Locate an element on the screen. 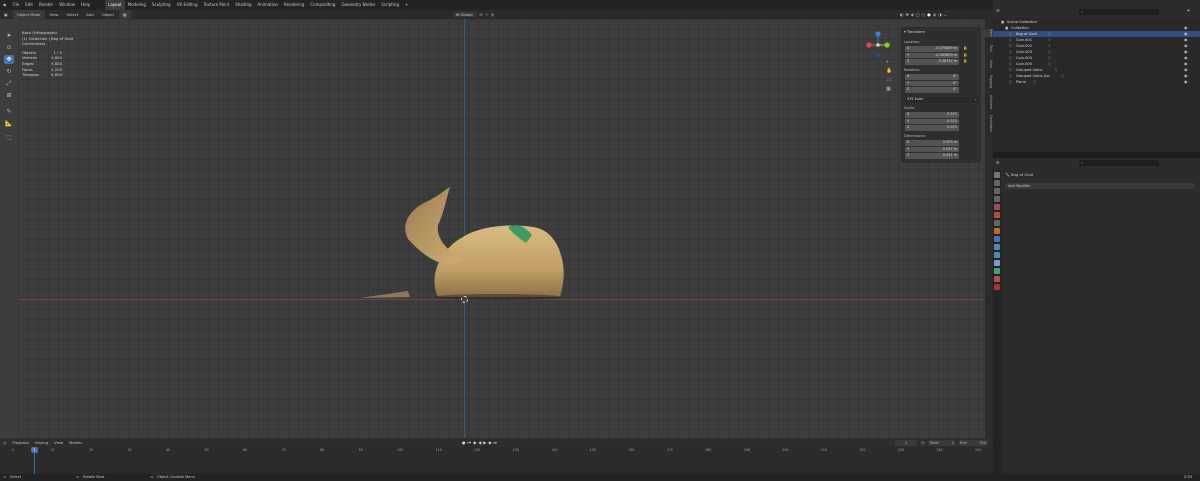  scale-y-field: Y 0.371 is located at coordinates (932, 121).